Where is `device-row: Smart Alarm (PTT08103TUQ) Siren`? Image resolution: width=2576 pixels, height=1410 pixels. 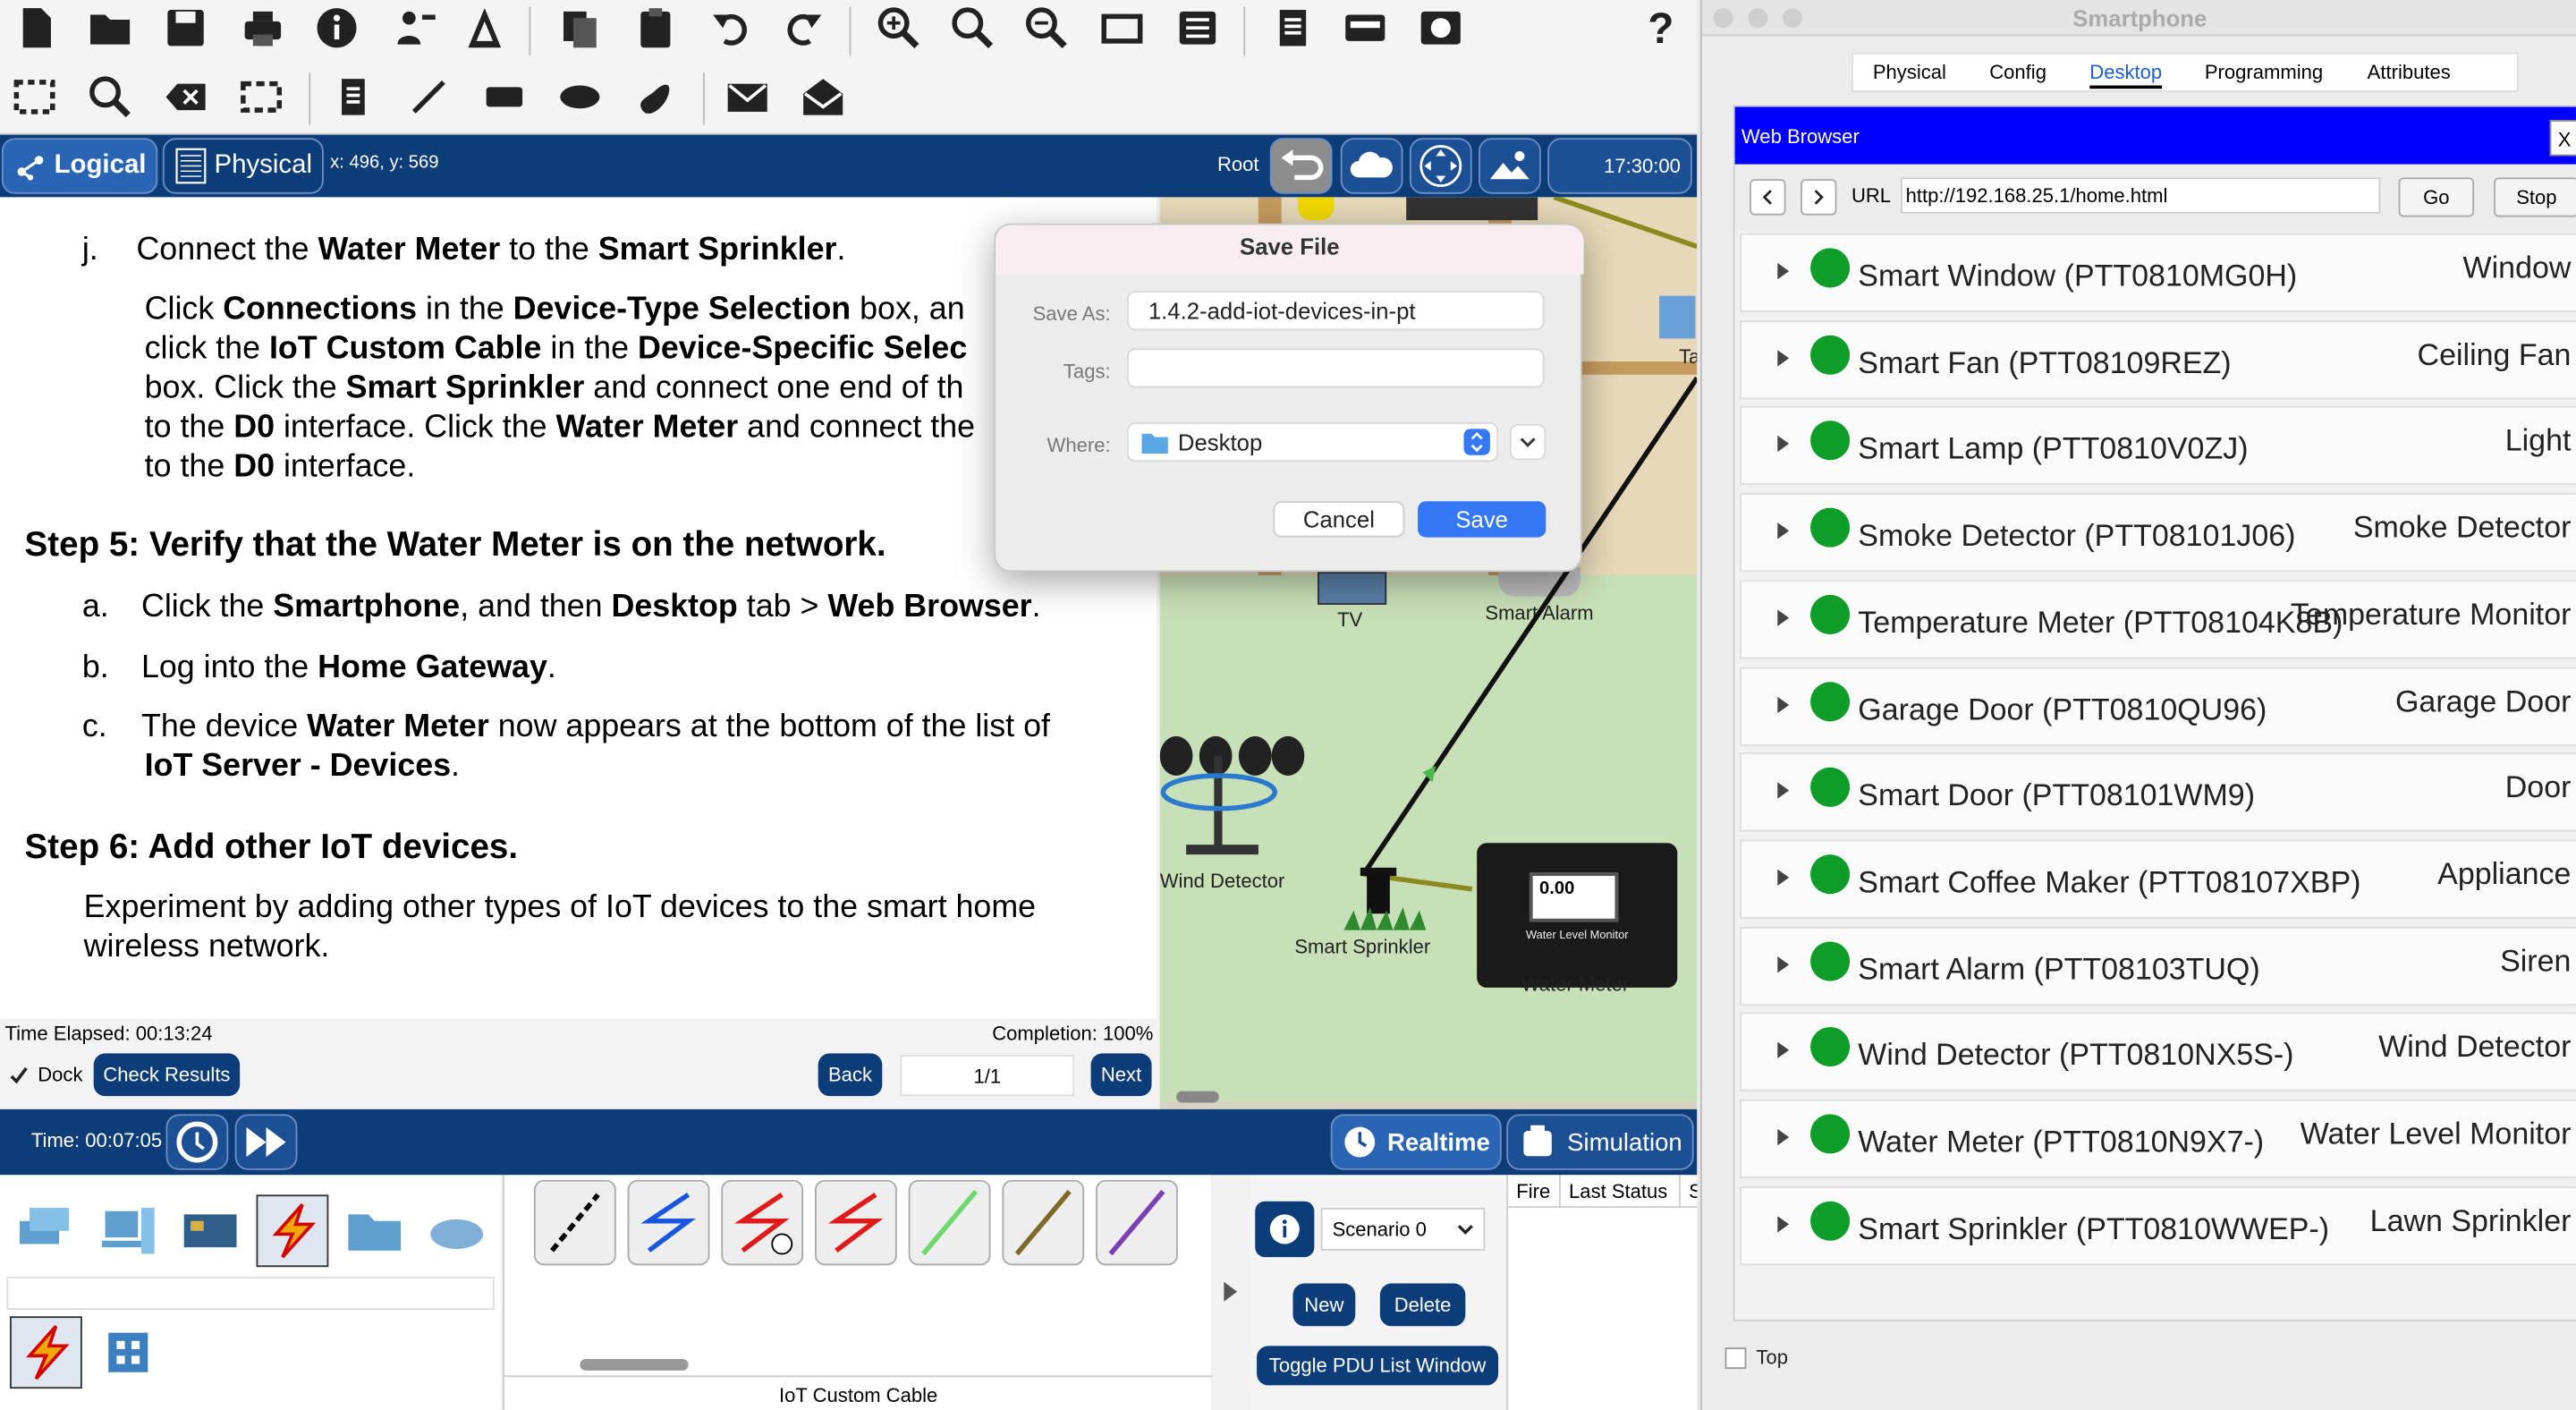 device-row: Smart Alarm (PTT08103TUQ) Siren is located at coordinates (2158, 966).